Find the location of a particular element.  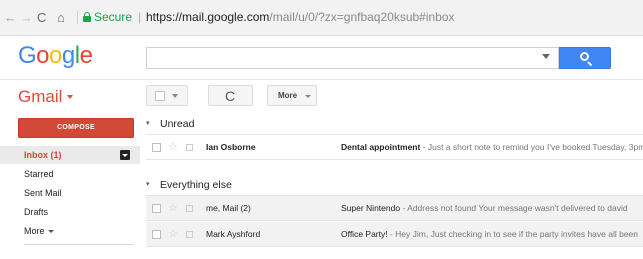

compose-button: COMPOSE is located at coordinates (76, 128).